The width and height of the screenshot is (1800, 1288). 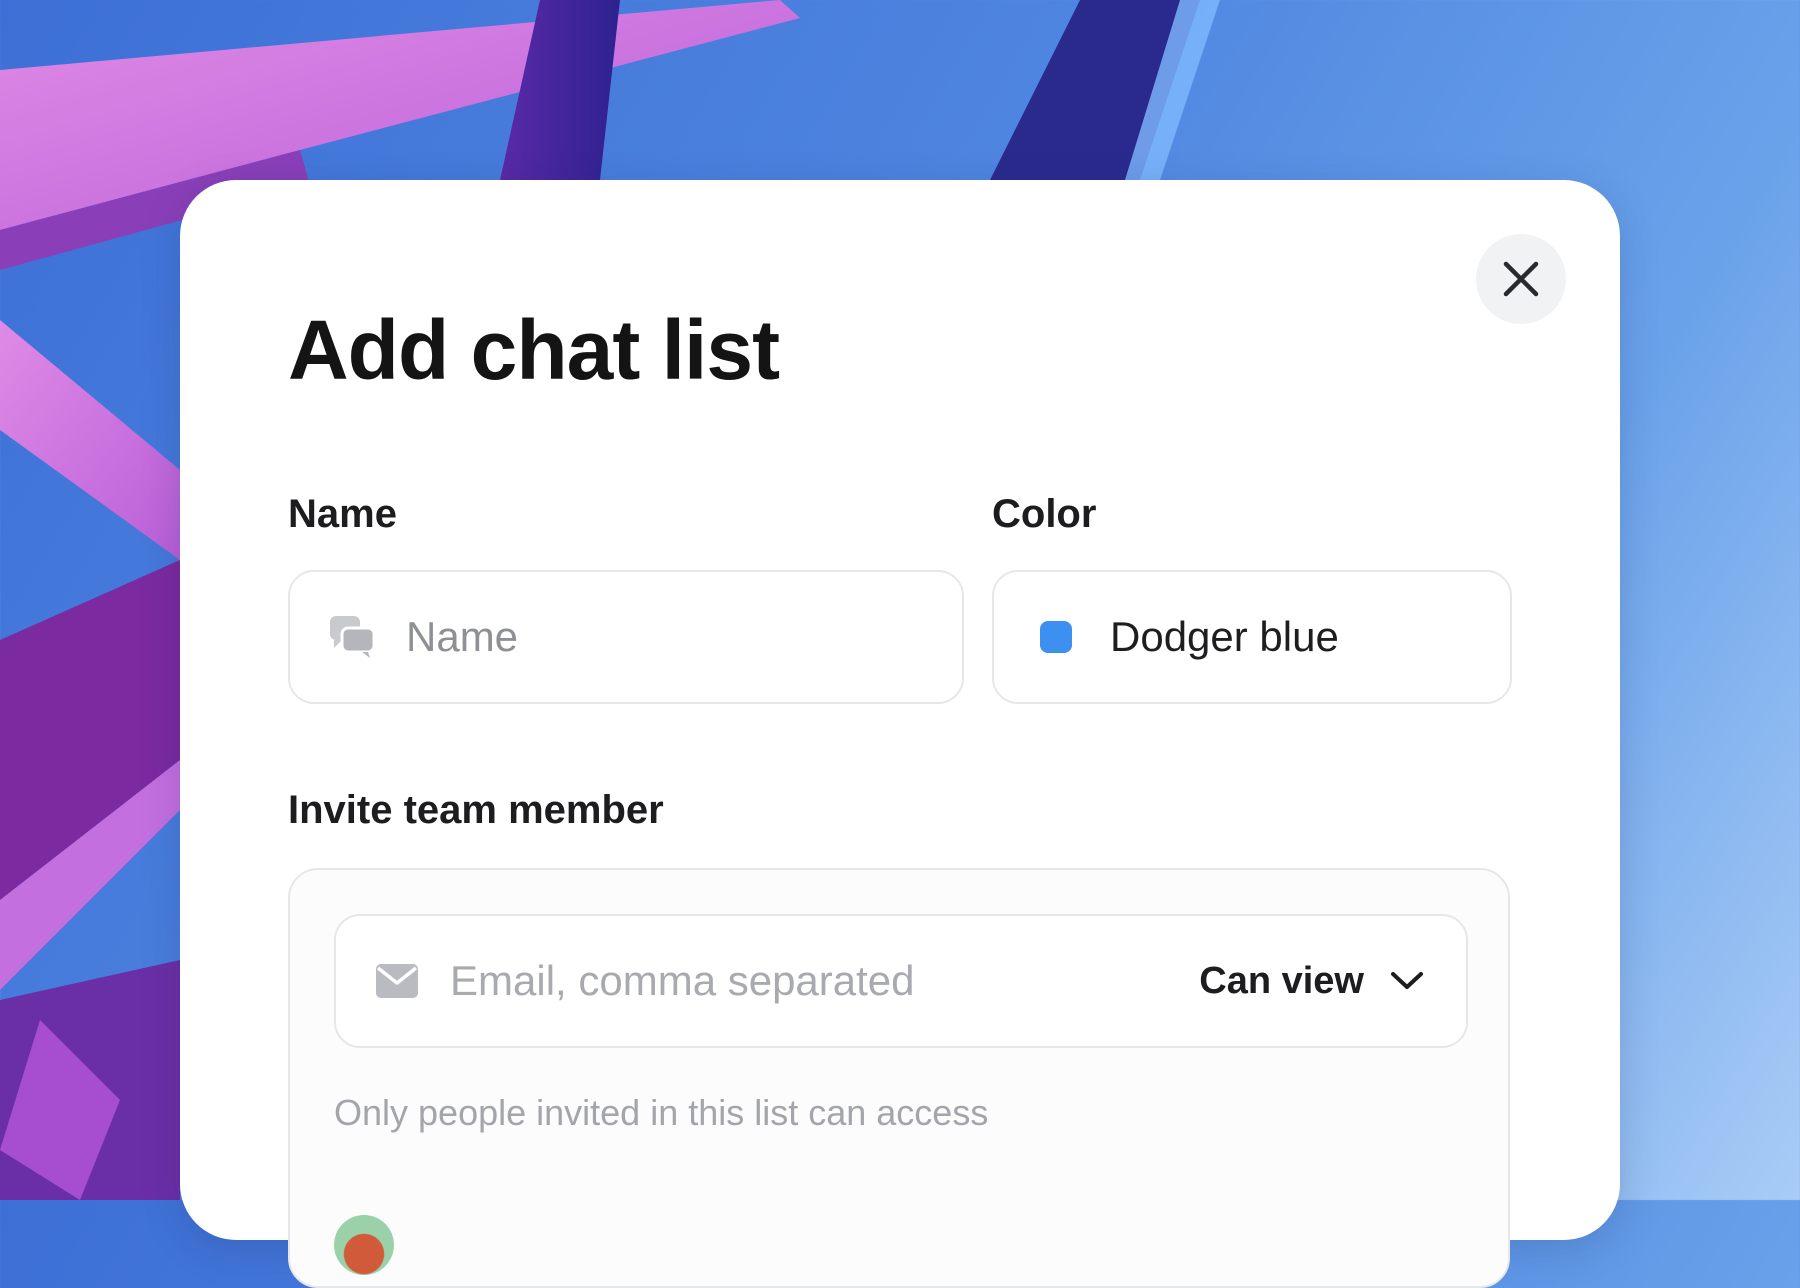 What do you see at coordinates (462, 637) in the screenshot?
I see `name-input-placeholder: Name` at bounding box center [462, 637].